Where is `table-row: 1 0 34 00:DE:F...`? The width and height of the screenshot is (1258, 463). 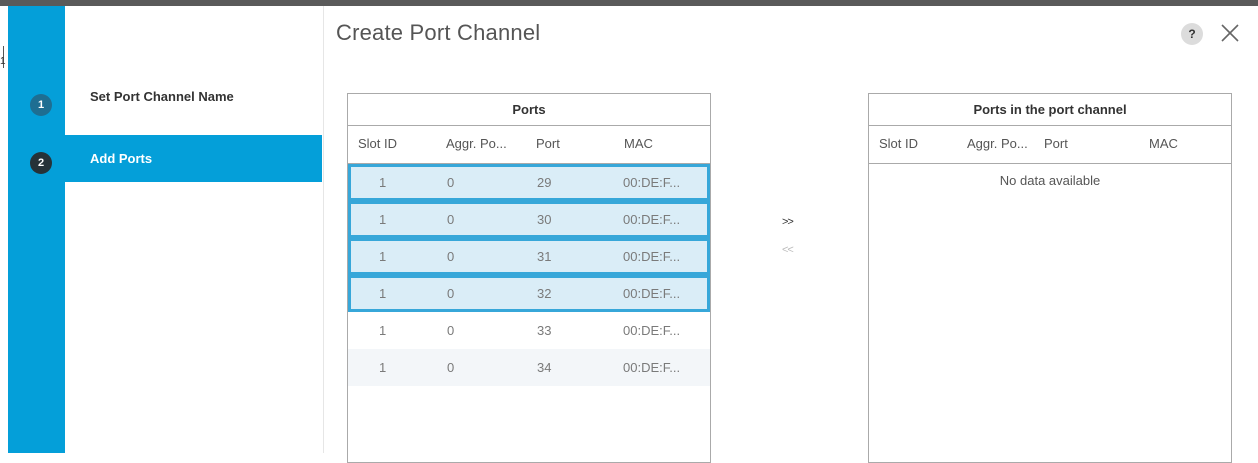
table-row: 1 0 34 00:DE:F... is located at coordinates (529, 367).